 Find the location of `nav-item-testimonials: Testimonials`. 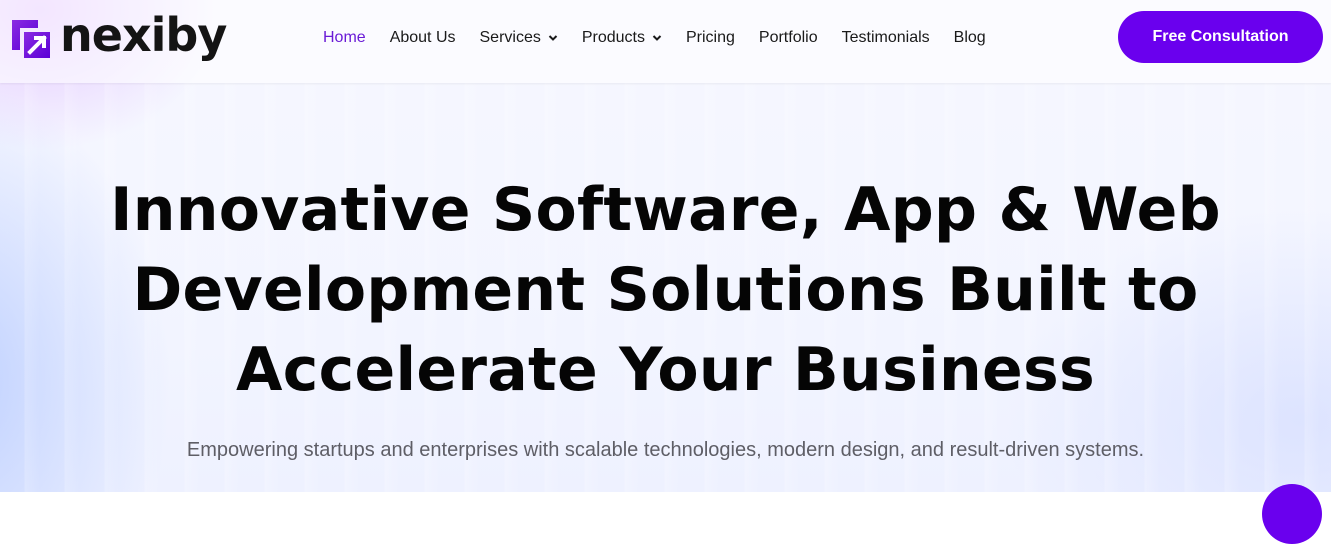

nav-item-testimonials: Testimonials is located at coordinates (886, 38).